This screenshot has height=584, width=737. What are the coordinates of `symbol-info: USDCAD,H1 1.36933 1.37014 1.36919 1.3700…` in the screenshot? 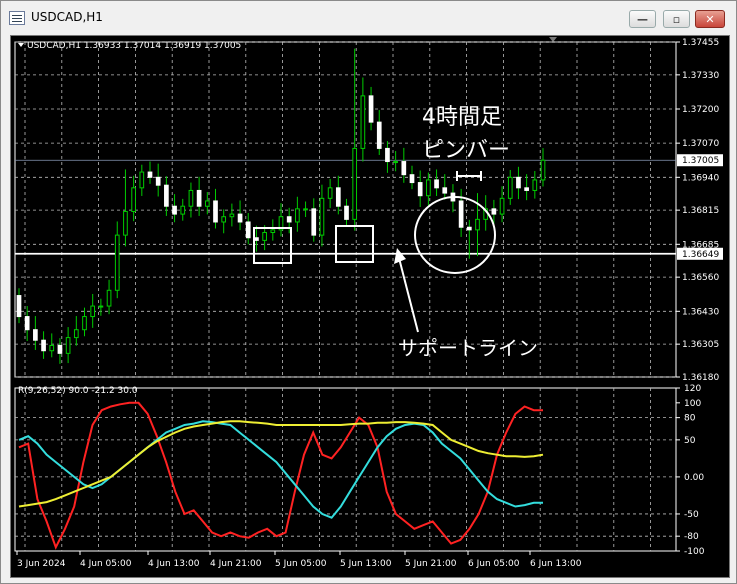 It's located at (134, 46).